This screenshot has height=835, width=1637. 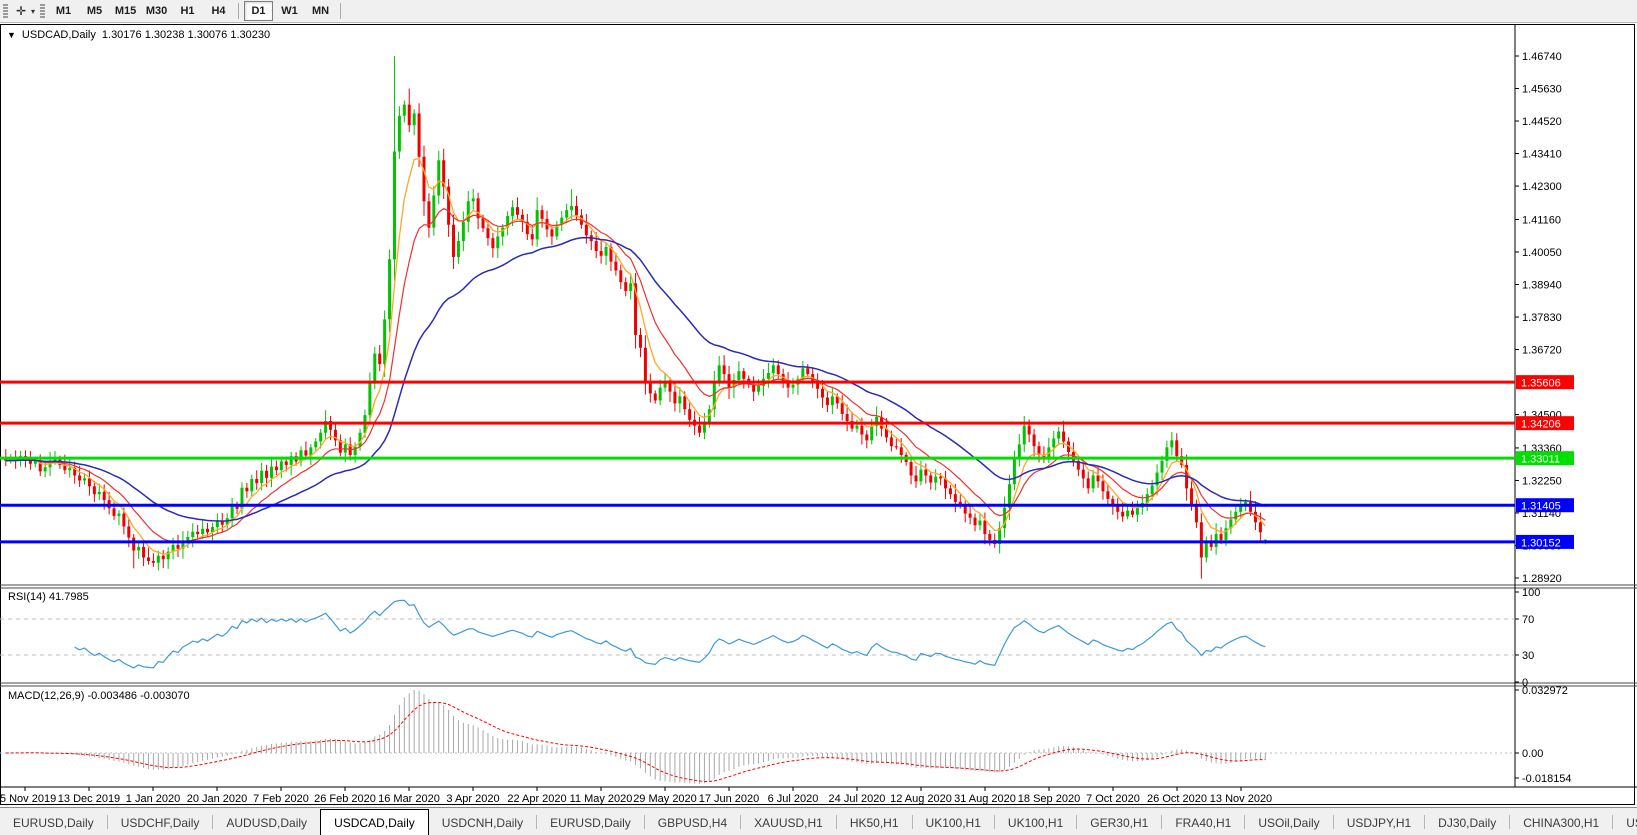 I want to click on svg-text: 26 Feb 2020, so click(x=345, y=799).